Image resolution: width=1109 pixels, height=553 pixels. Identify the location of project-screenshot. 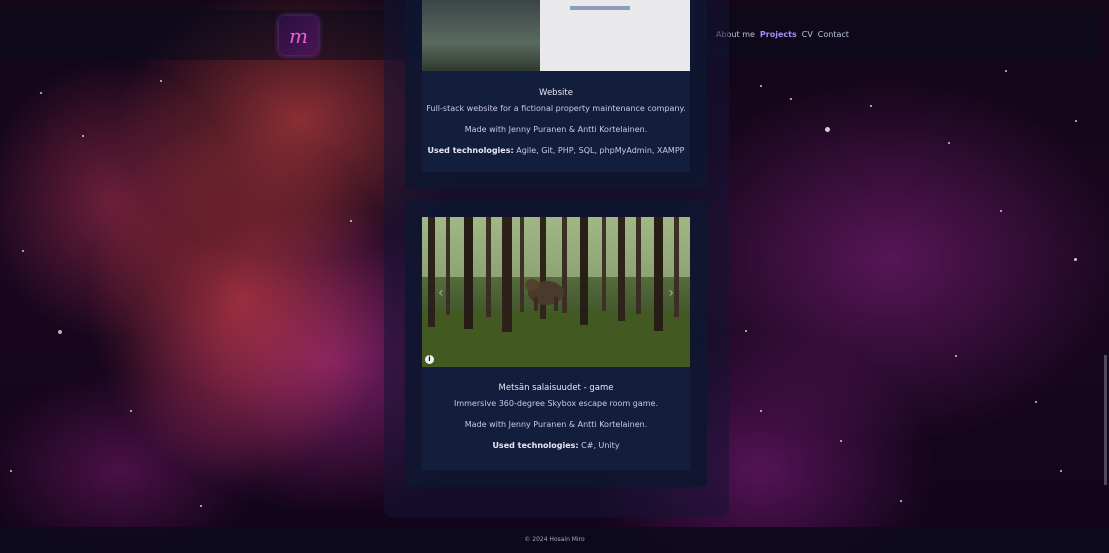
(556, 35).